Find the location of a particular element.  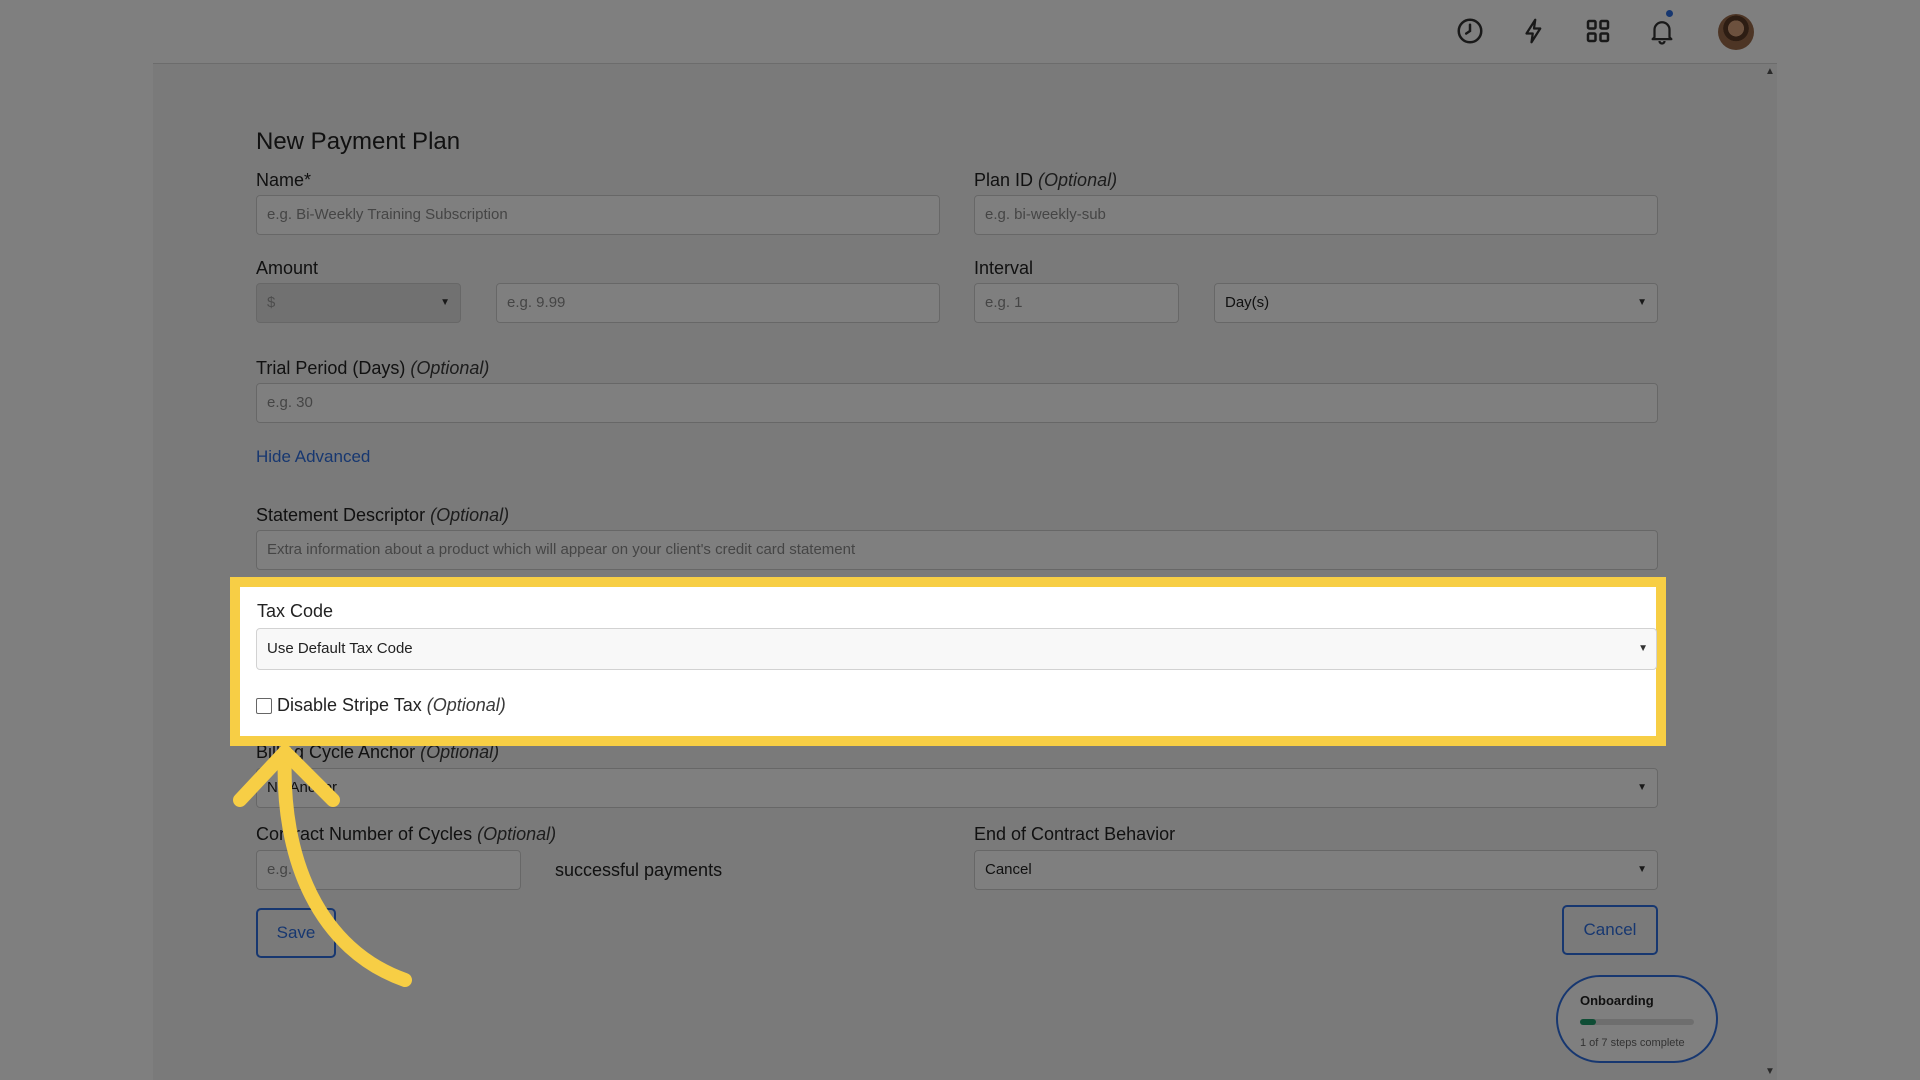

interval-unit-select: Day(s)▼ is located at coordinates (1436, 303).